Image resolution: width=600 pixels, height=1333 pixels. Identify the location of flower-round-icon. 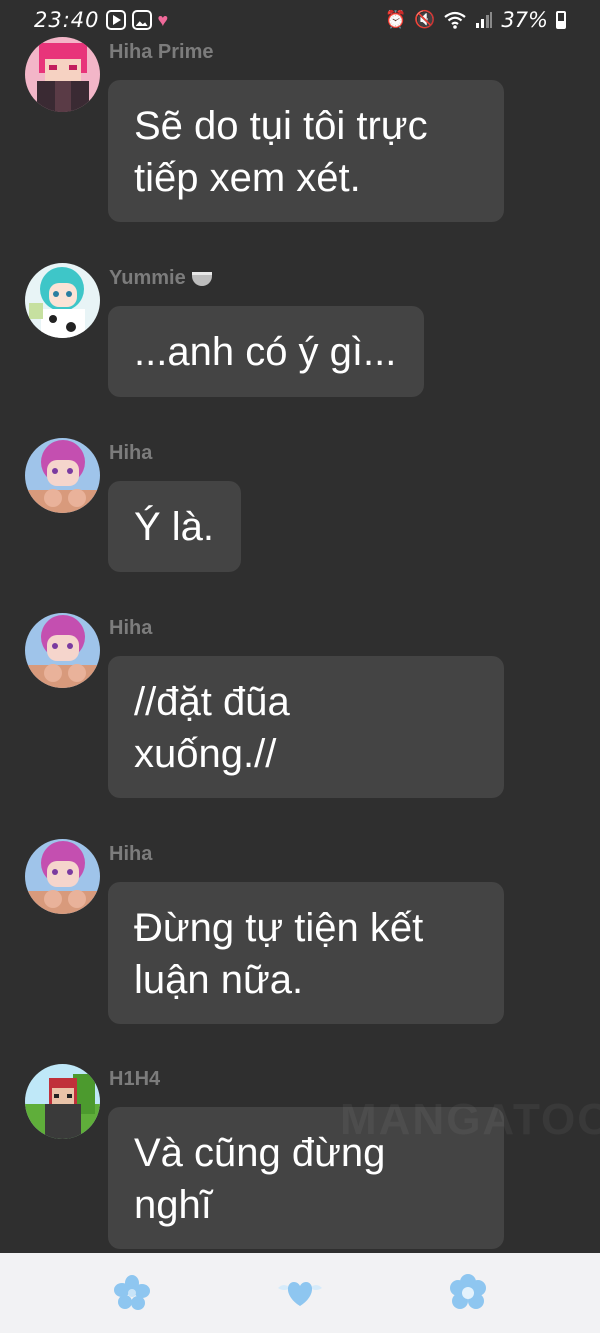
(468, 1291).